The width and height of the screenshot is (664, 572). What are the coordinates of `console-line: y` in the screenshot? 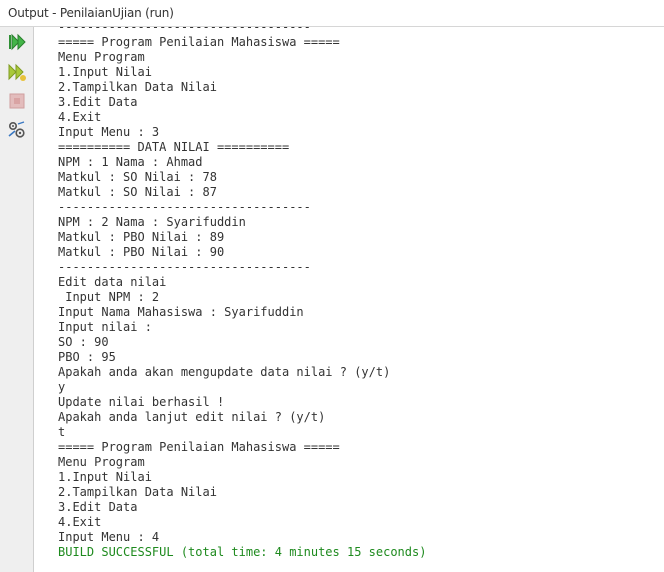 It's located at (62, 387).